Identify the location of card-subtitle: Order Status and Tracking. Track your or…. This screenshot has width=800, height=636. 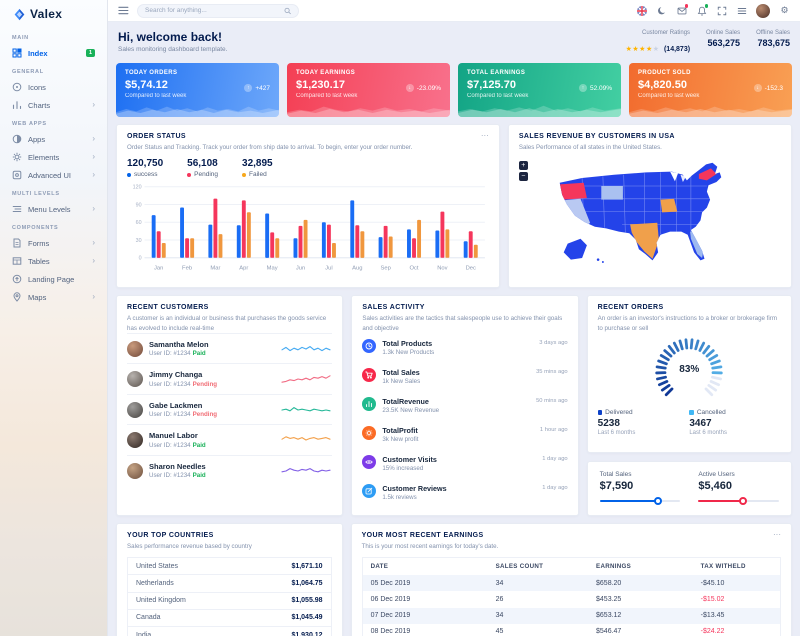
(270, 147).